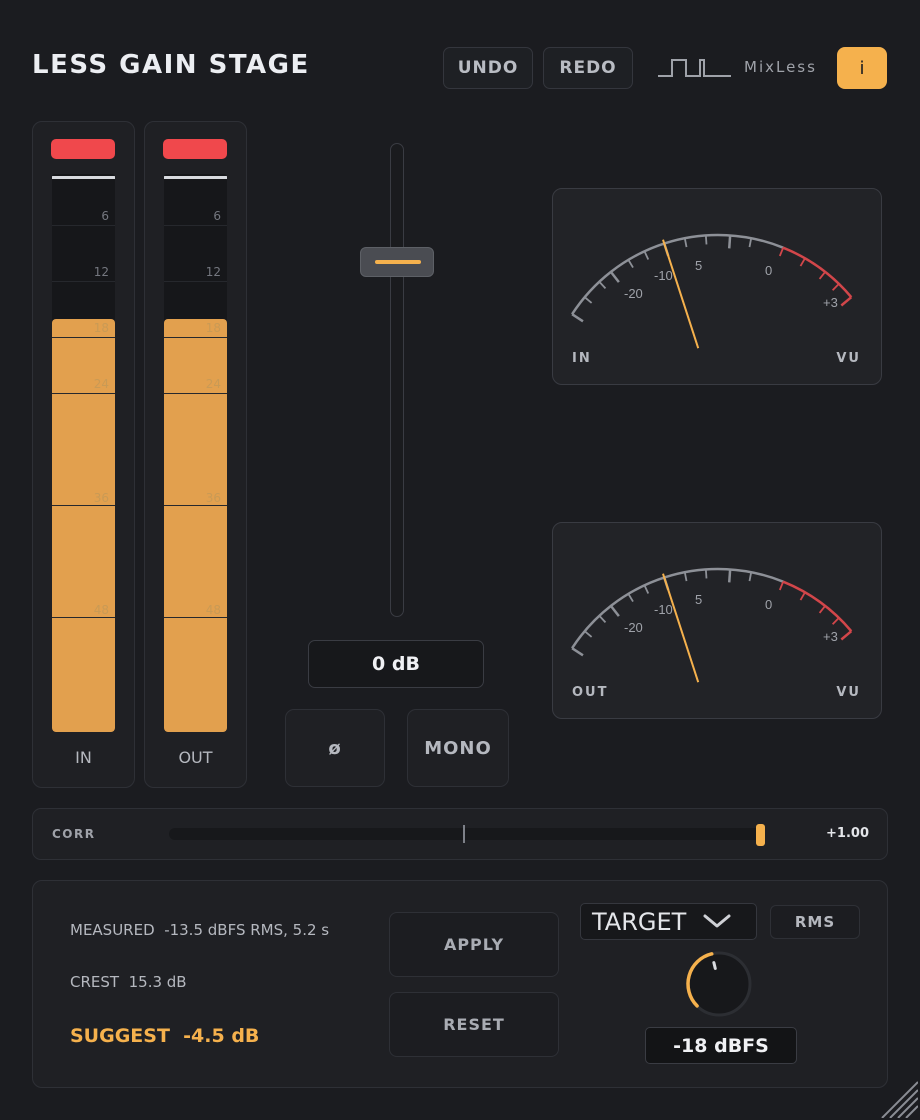 The height and width of the screenshot is (1120, 920). What do you see at coordinates (815, 922) in the screenshot?
I see `rms-mode-button: RMS` at bounding box center [815, 922].